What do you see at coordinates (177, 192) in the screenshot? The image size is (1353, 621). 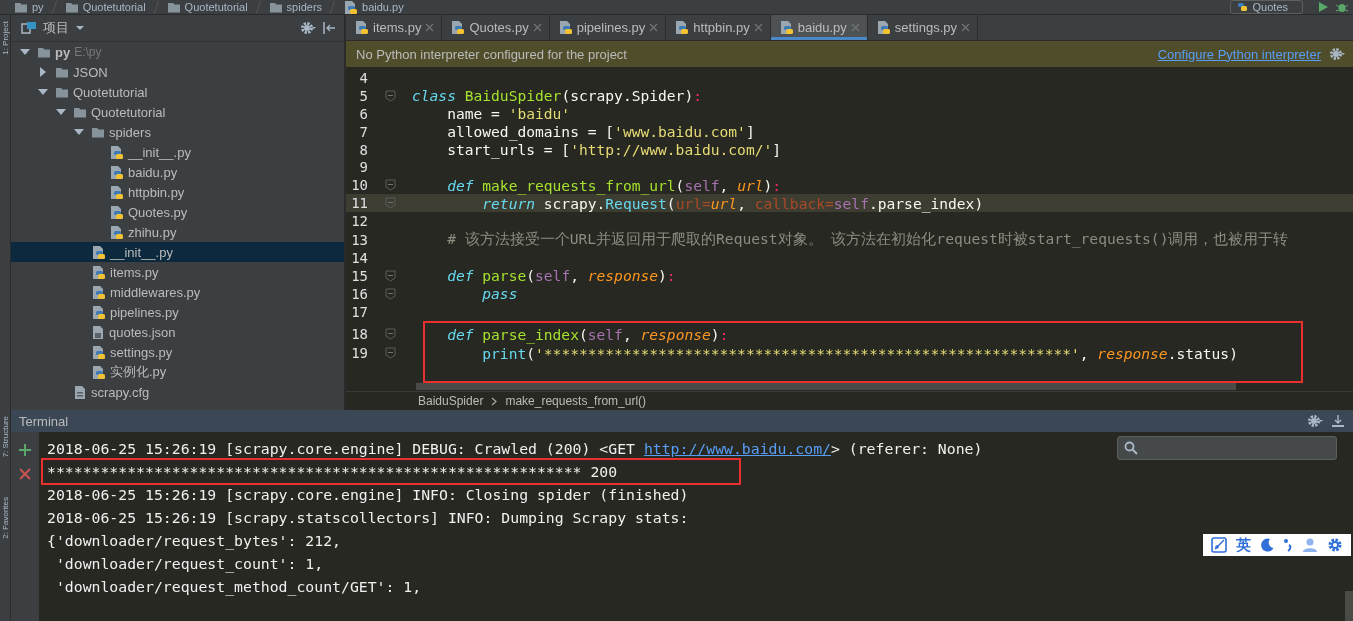 I see `tree-item: httpbin.py` at bounding box center [177, 192].